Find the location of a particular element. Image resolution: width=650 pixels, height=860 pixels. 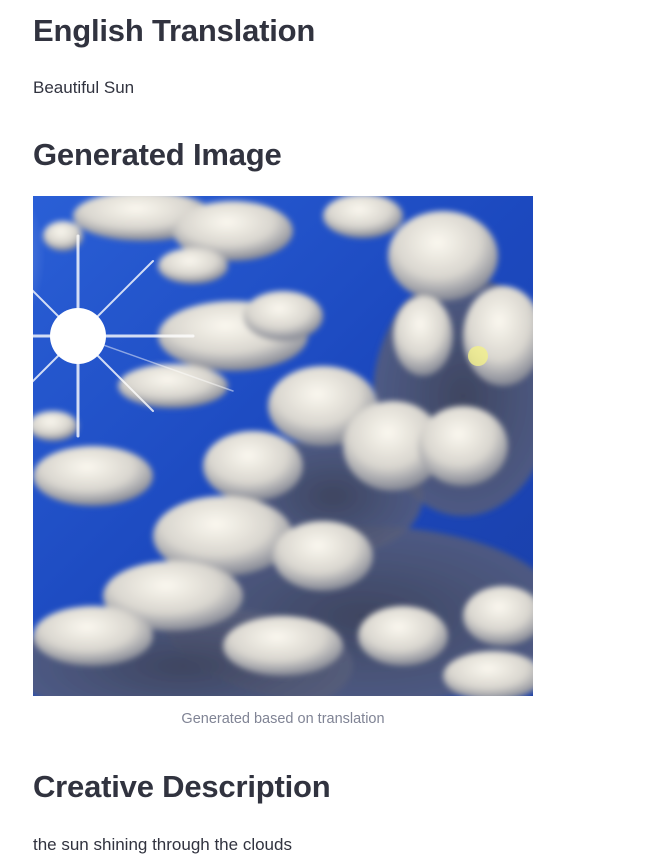

english-translation-heading: English Translation is located at coordinates (174, 30).